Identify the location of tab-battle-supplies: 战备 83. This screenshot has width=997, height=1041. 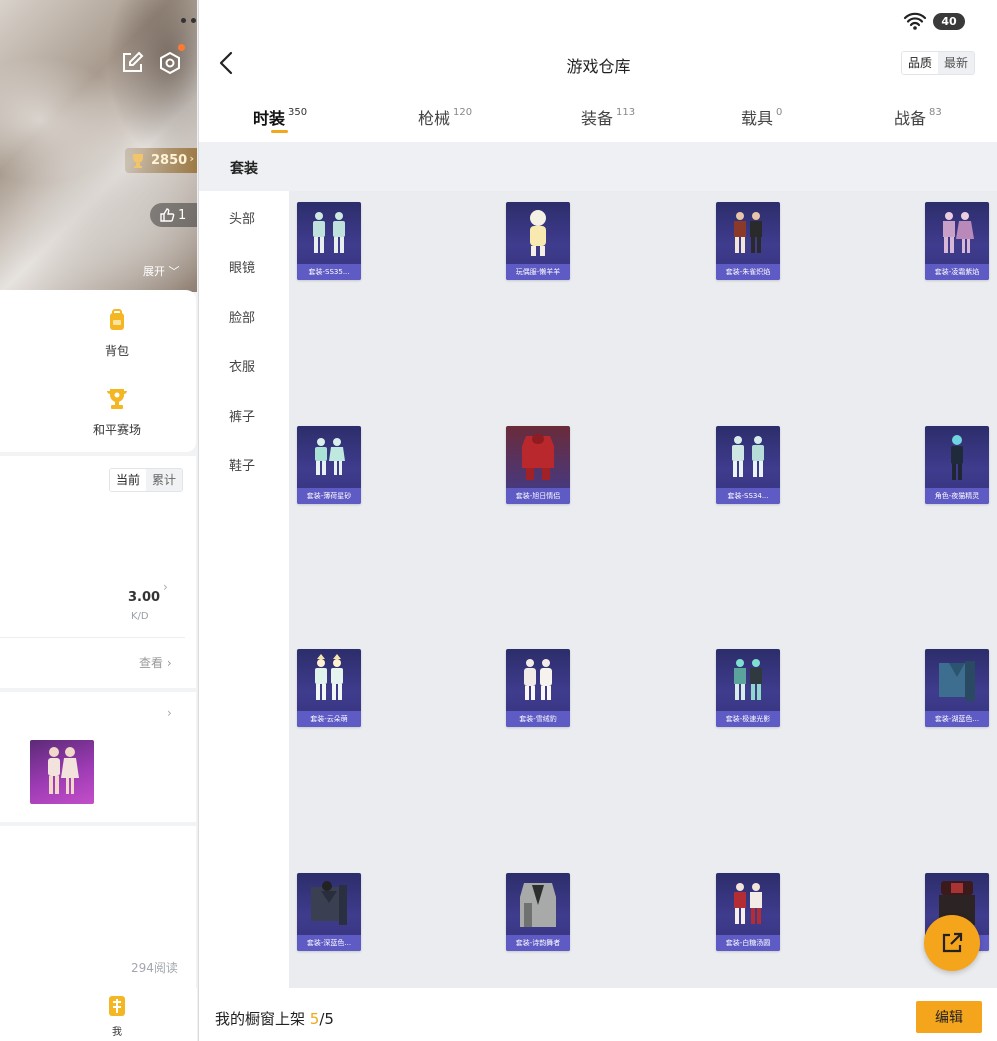
(918, 117).